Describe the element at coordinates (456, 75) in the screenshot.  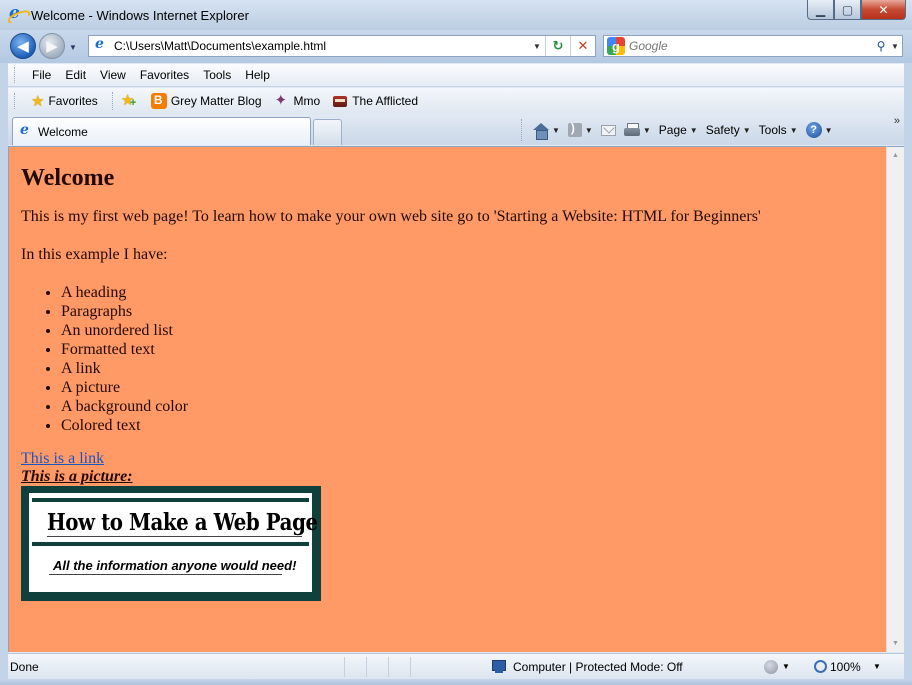
I see `menu-bar: File Edit View Favorites Tools Help` at that location.